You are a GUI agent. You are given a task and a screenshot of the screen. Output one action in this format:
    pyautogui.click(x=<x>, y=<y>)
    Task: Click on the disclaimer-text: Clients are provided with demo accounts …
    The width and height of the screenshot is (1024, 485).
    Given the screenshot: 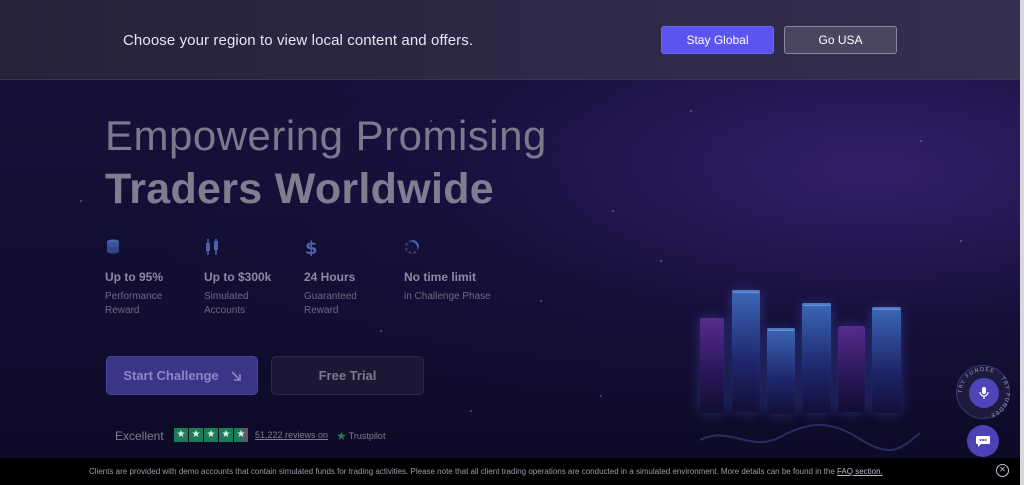 What is the action you would take?
    pyautogui.click(x=486, y=471)
    